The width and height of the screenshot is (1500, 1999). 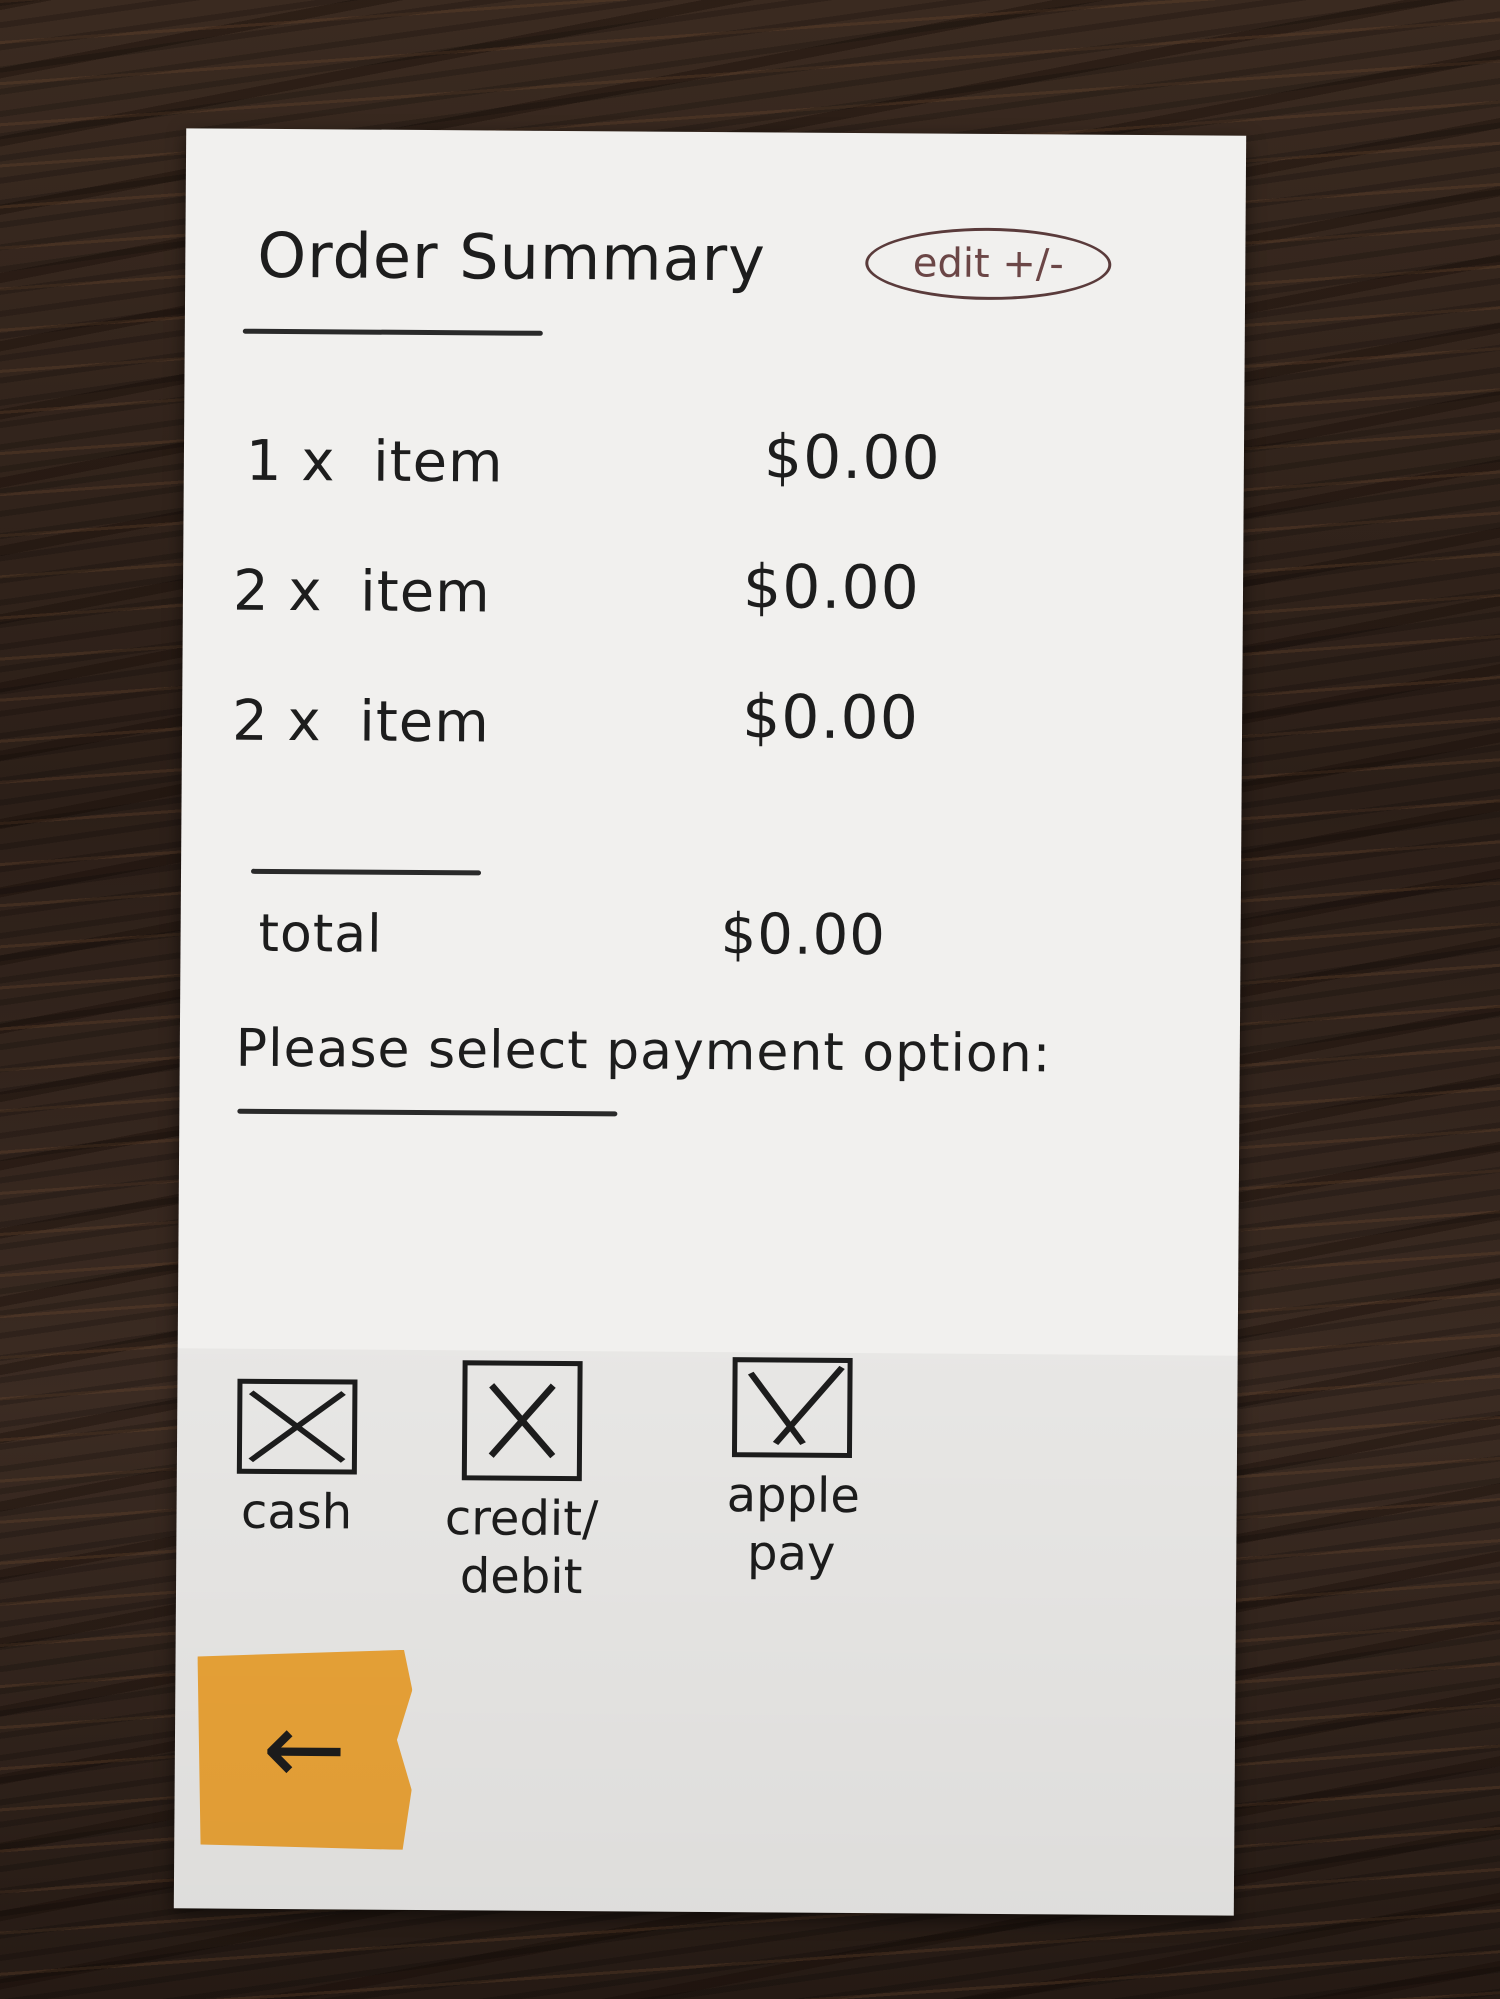 I want to click on item-row-1-price: $0.00, so click(x=852, y=458).